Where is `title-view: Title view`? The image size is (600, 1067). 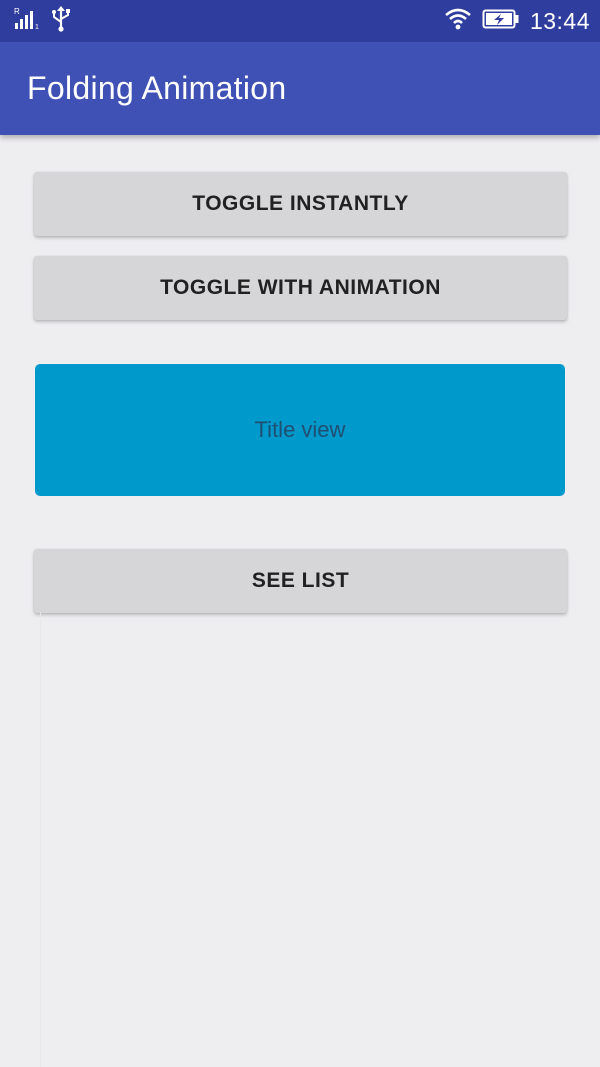 title-view: Title view is located at coordinates (300, 430).